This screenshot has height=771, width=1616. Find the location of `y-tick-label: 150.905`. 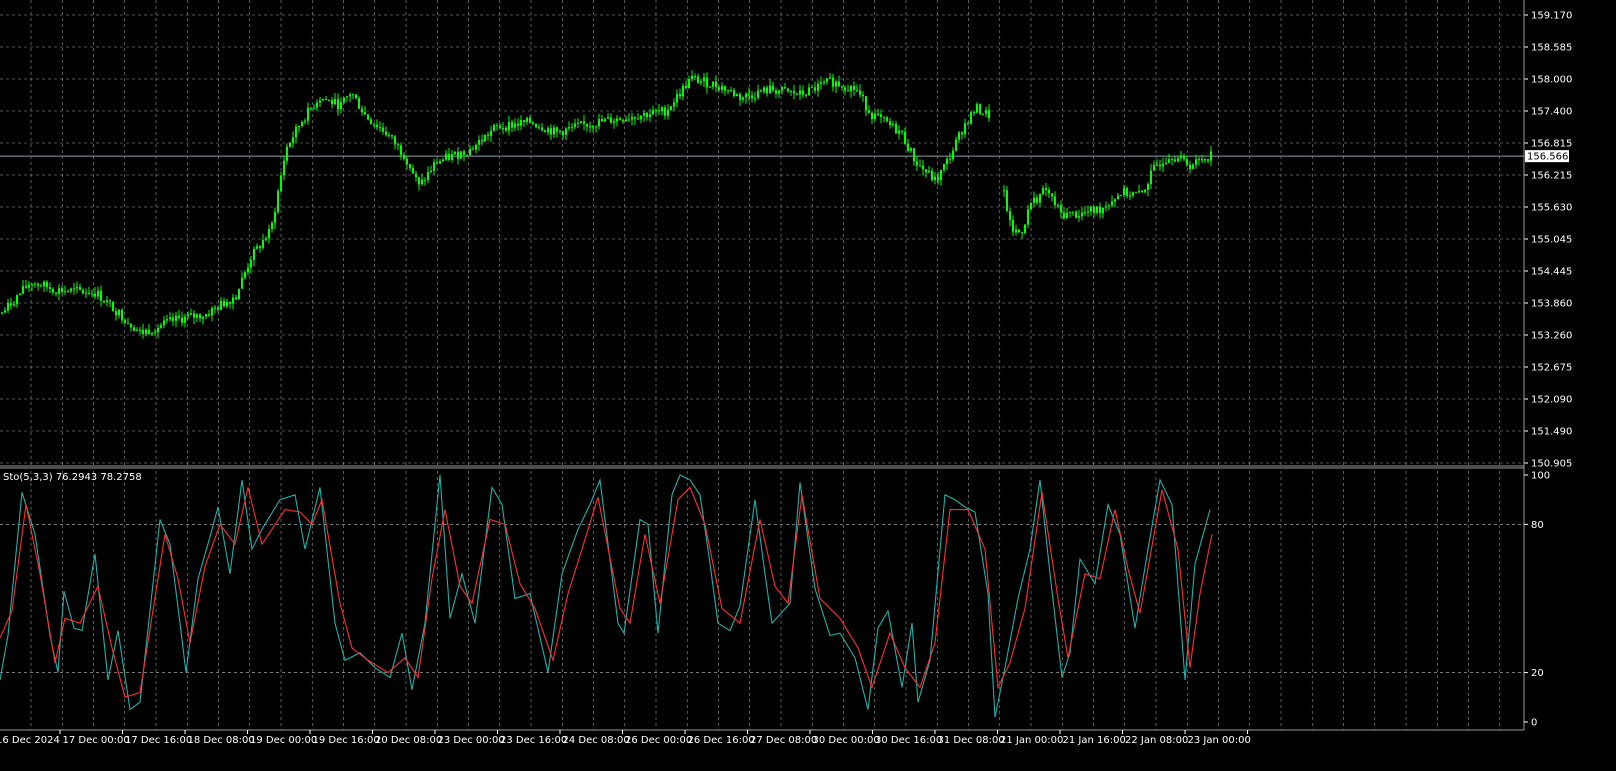

y-tick-label: 150.905 is located at coordinates (1551, 464).